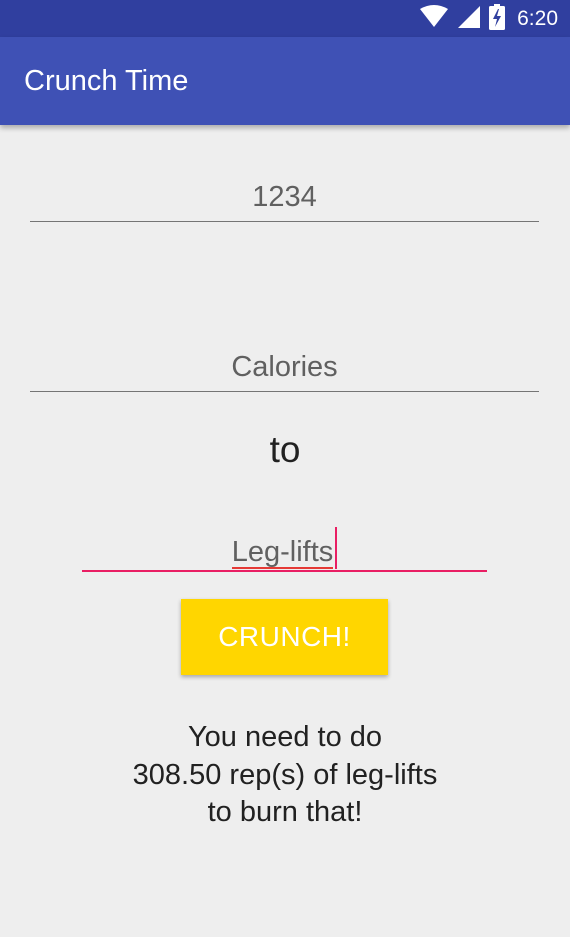  Describe the element at coordinates (285, 449) in the screenshot. I see `connector-label: to` at that location.